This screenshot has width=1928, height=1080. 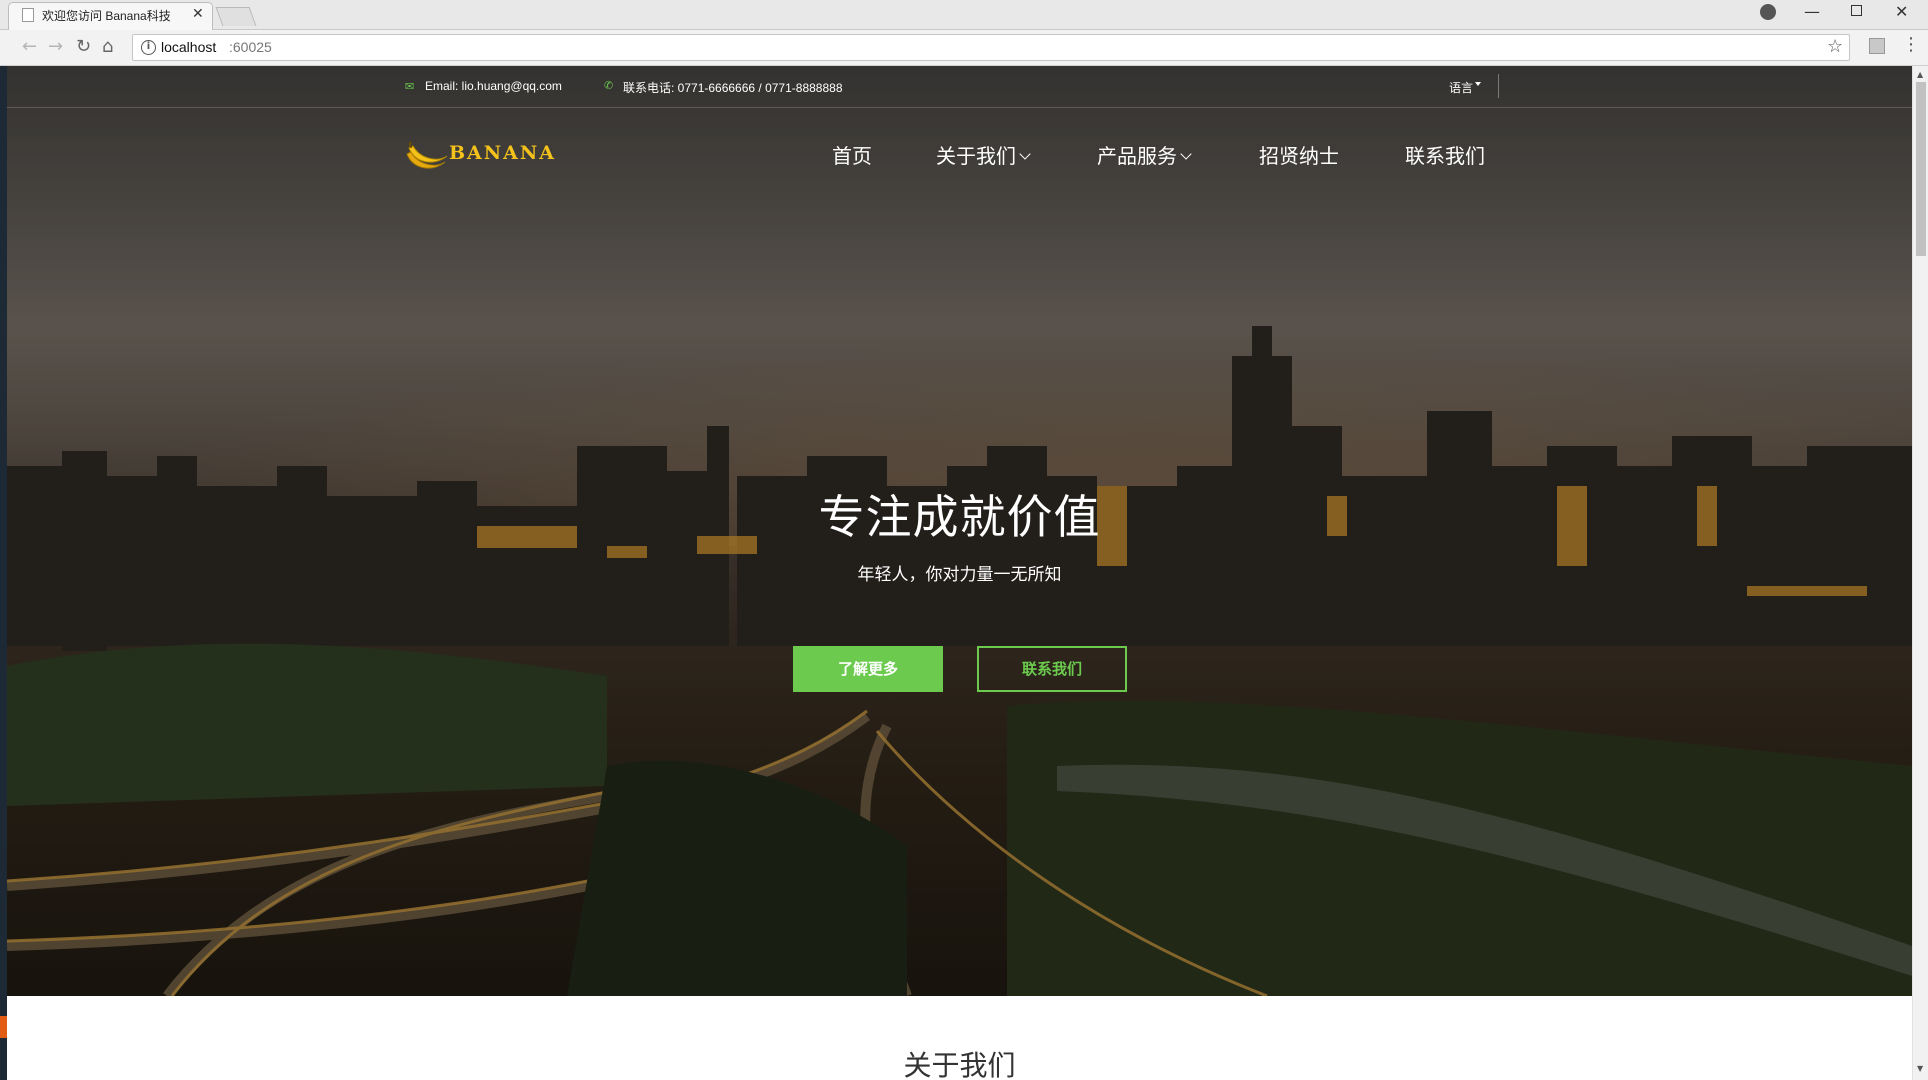 I want to click on browser-tab-bar: 欢迎您访问 Banana科技 ✕ — ✕, so click(x=964, y=15).